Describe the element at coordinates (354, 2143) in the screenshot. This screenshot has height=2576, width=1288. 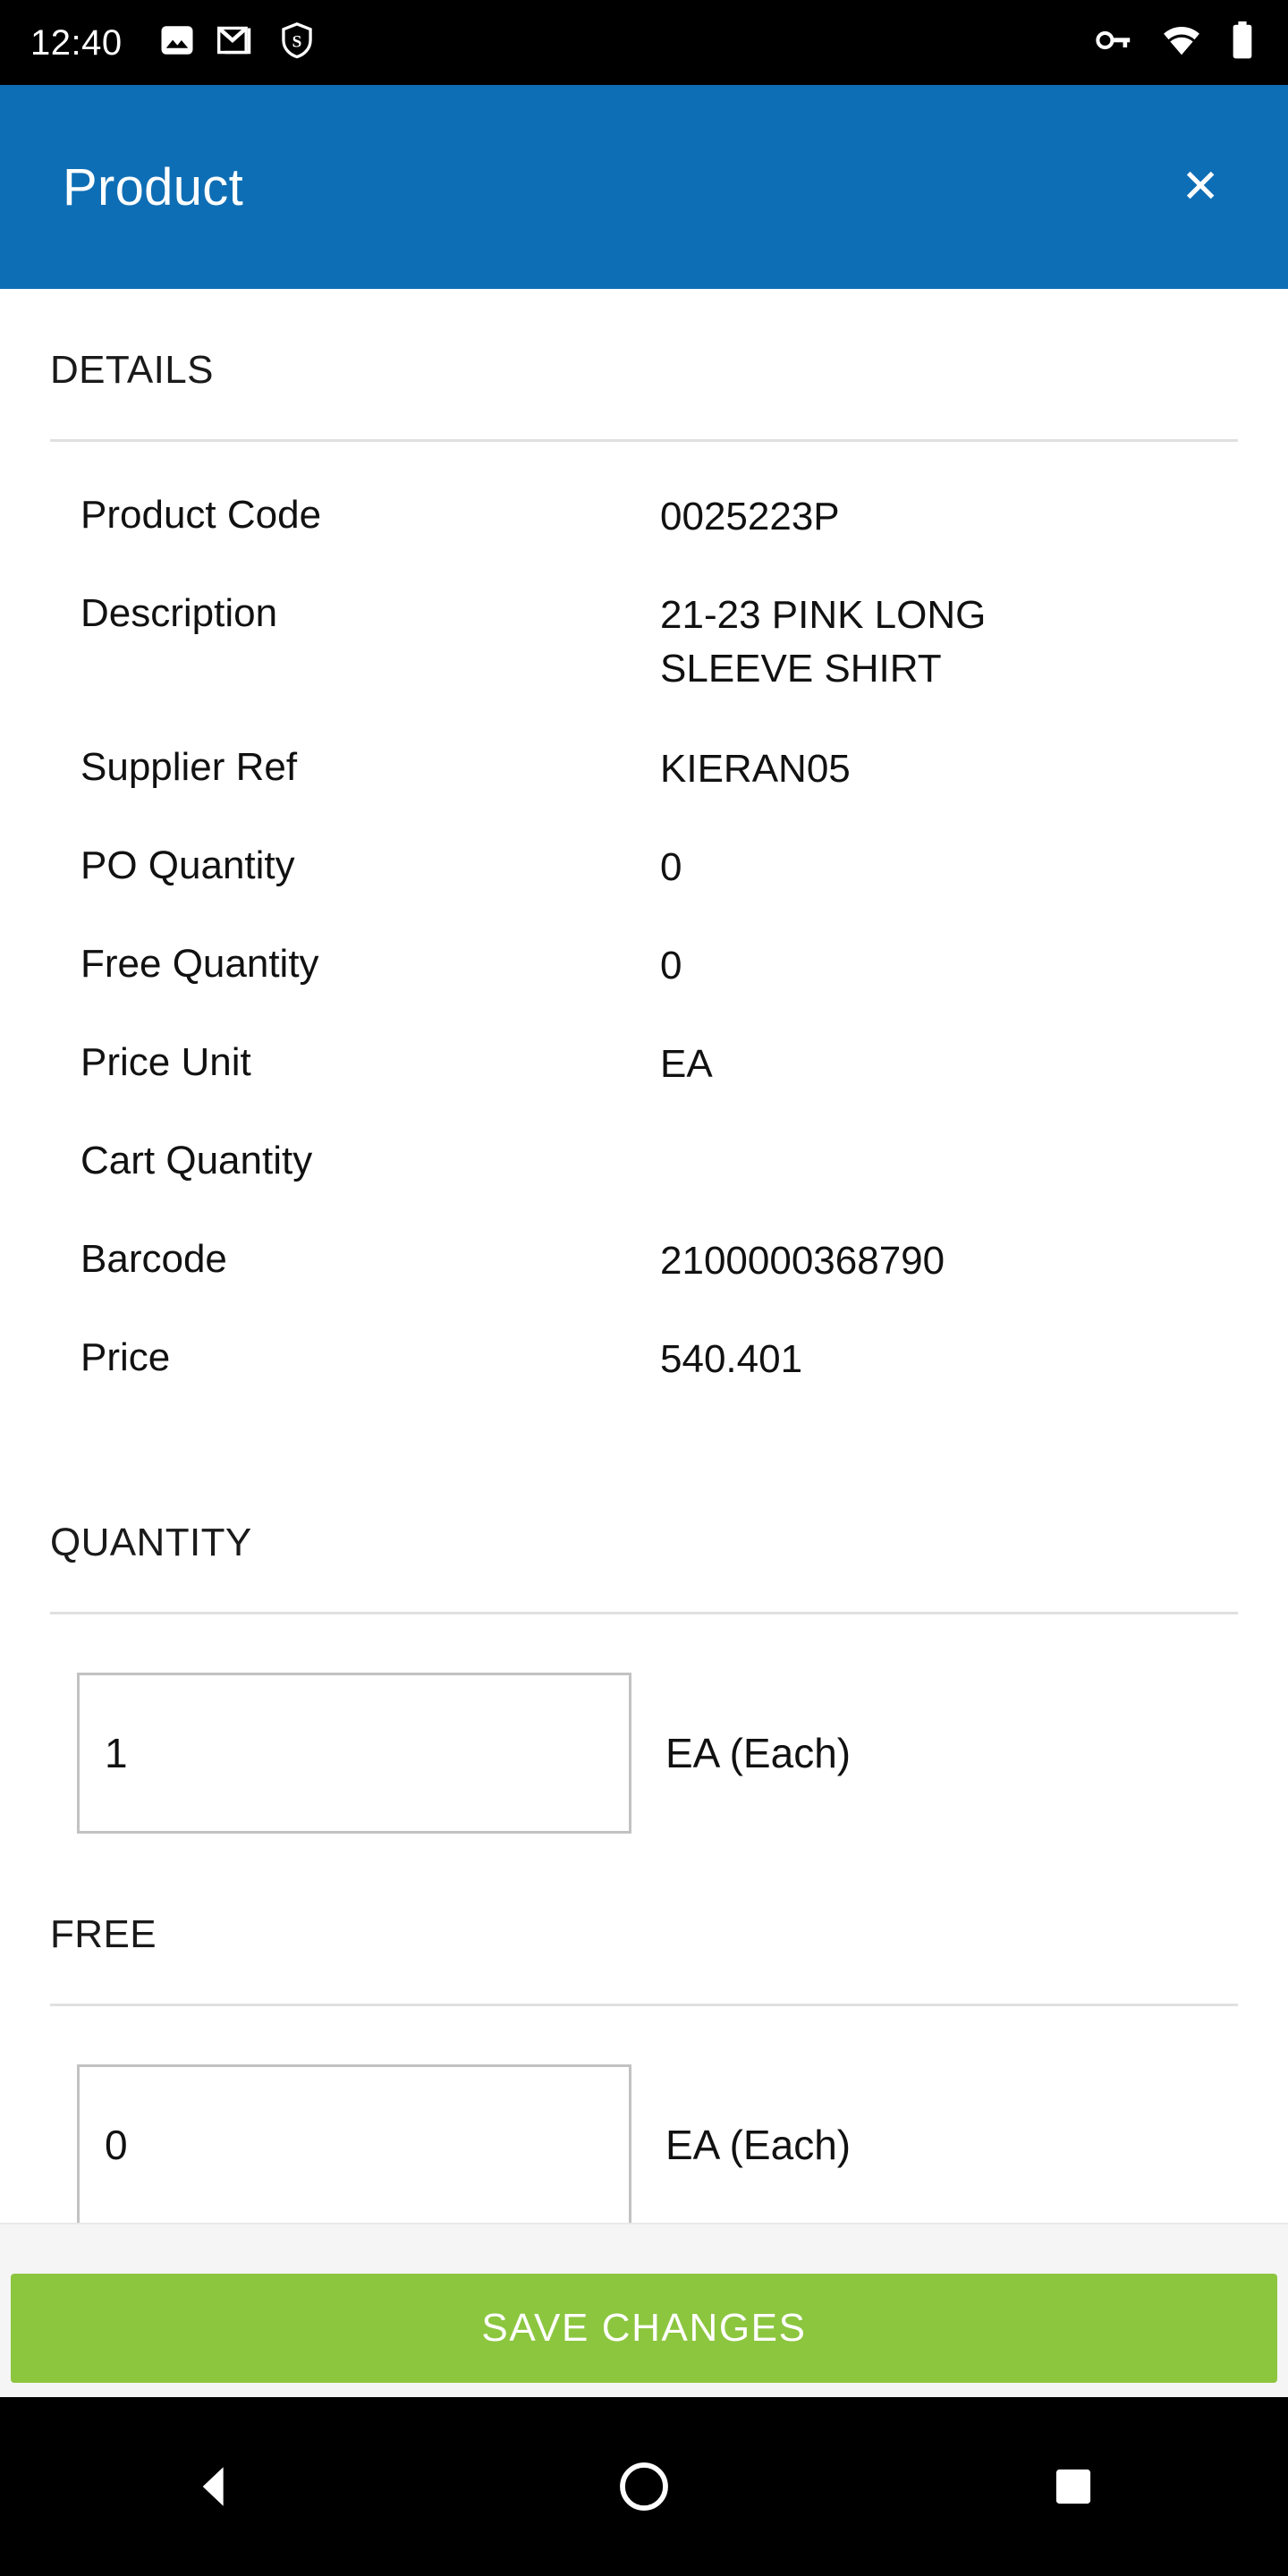
I see `free-quantity-input` at that location.